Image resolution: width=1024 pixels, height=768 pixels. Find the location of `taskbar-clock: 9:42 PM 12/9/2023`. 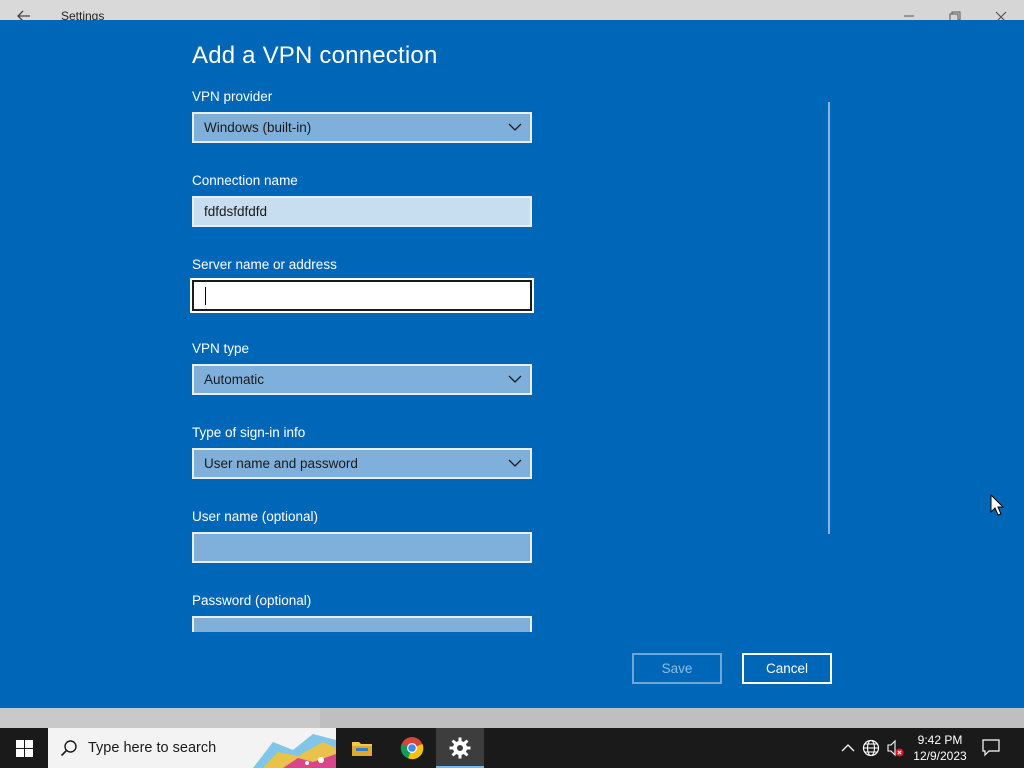

taskbar-clock: 9:42 PM 12/9/2023 is located at coordinates (940, 748).